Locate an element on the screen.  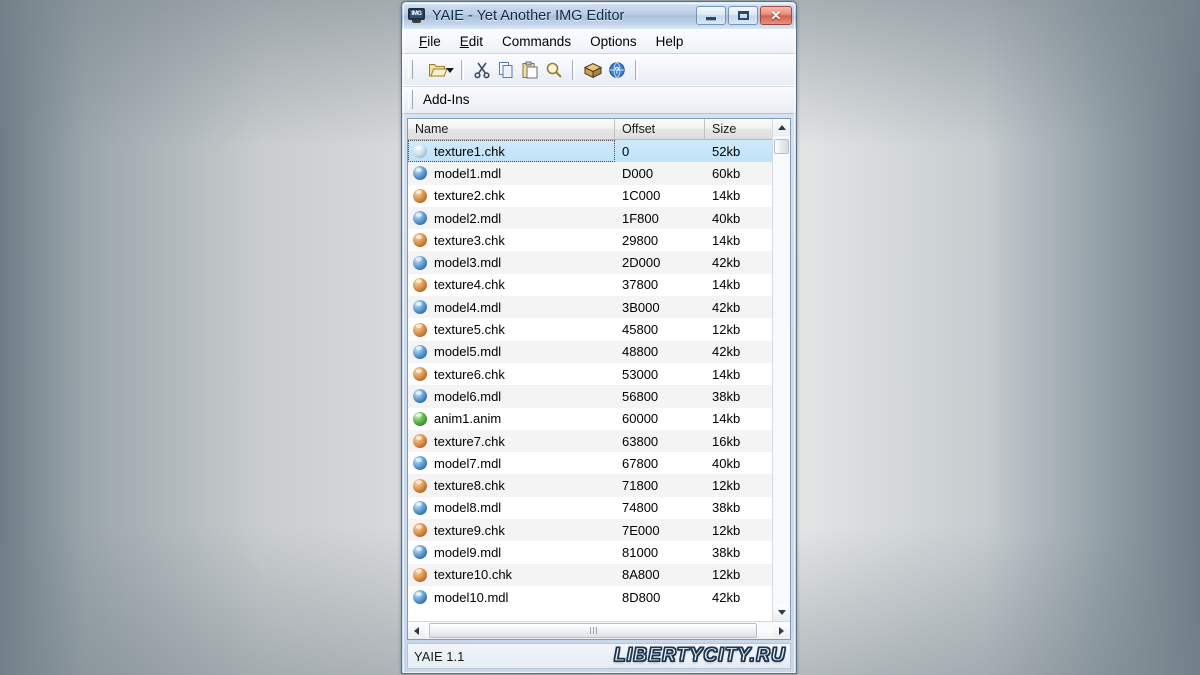
column-header-offset: Offset is located at coordinates (660, 129).